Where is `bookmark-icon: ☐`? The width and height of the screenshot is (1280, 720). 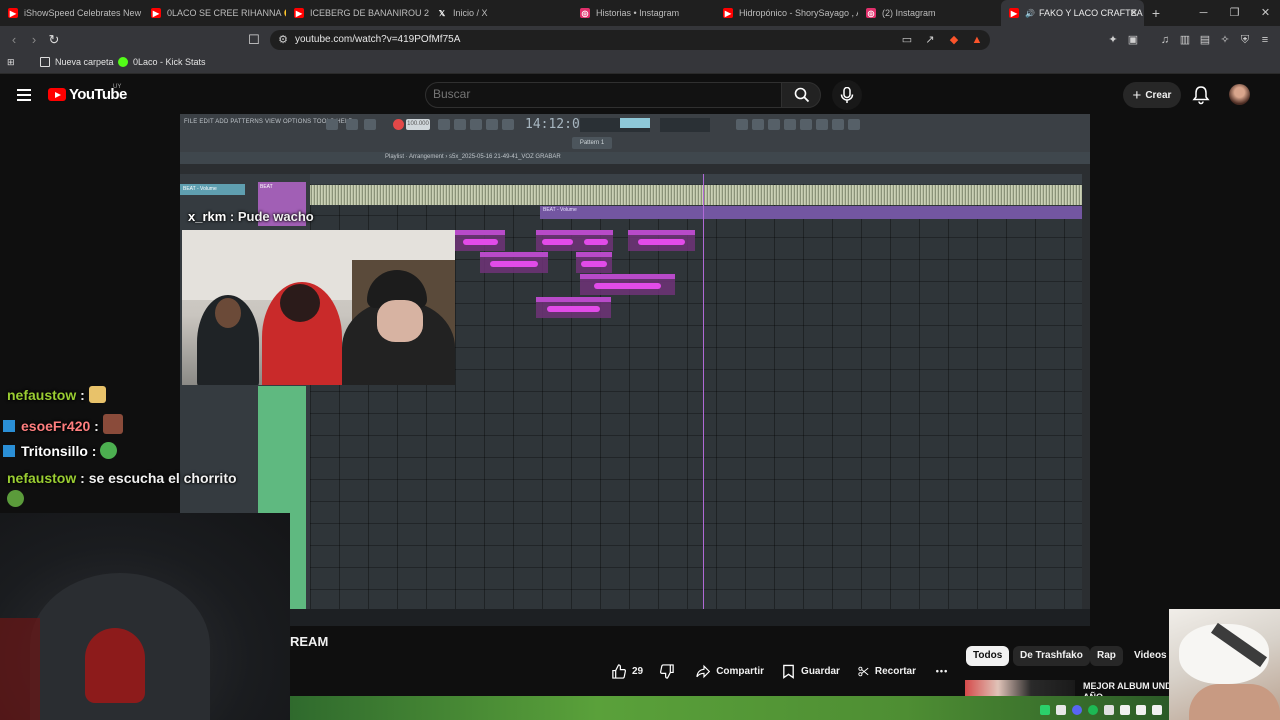
bookmark-icon: ☐ is located at coordinates (254, 40).